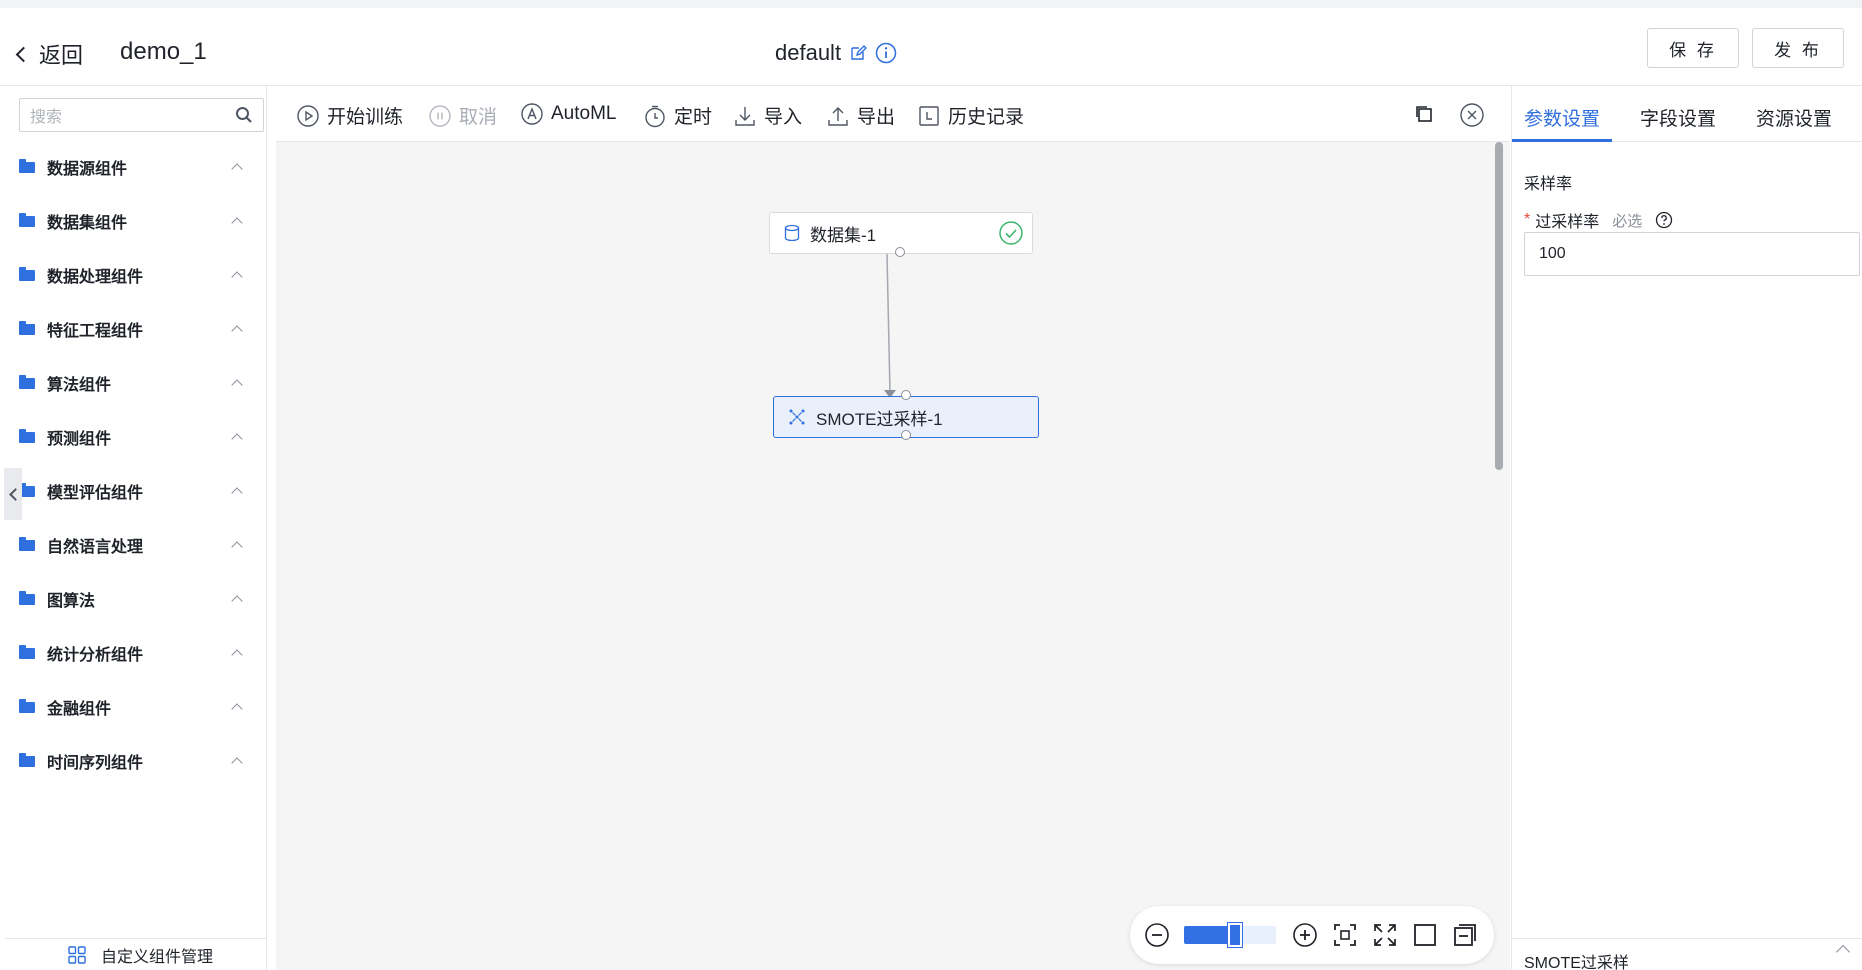 This screenshot has width=1862, height=970. What do you see at coordinates (929, 115) in the screenshot?
I see `history-icon` at bounding box center [929, 115].